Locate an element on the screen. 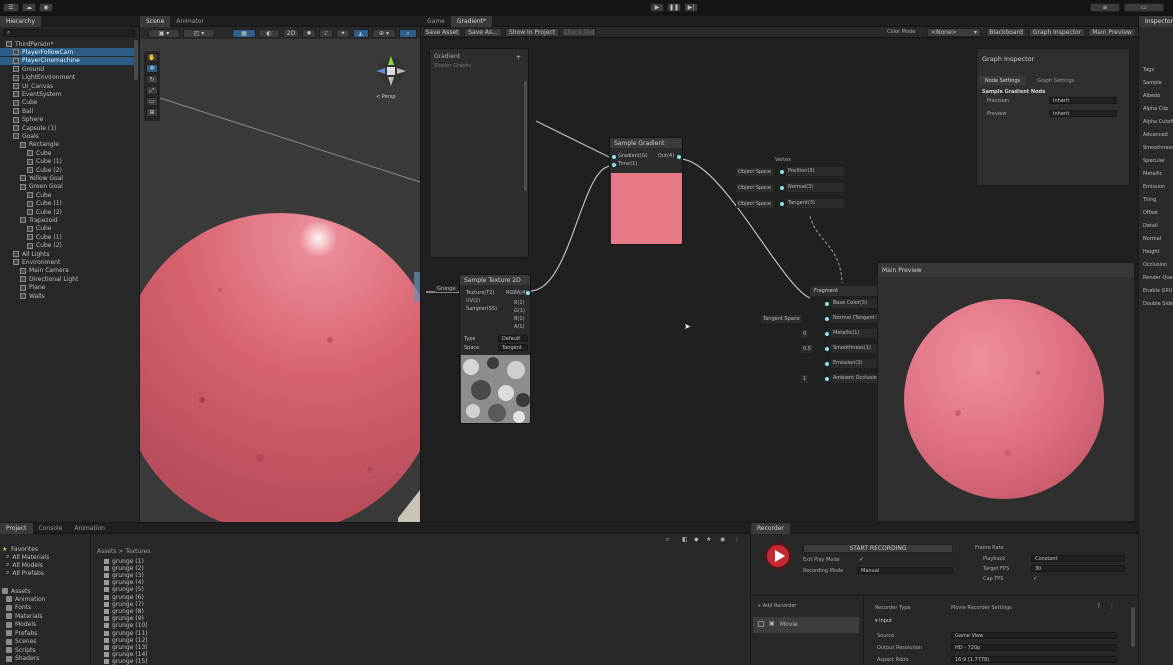 This screenshot has width=1173, height=665. aspect-ratio-dropdown: 16:9 (1.7778) is located at coordinates (1034, 659).